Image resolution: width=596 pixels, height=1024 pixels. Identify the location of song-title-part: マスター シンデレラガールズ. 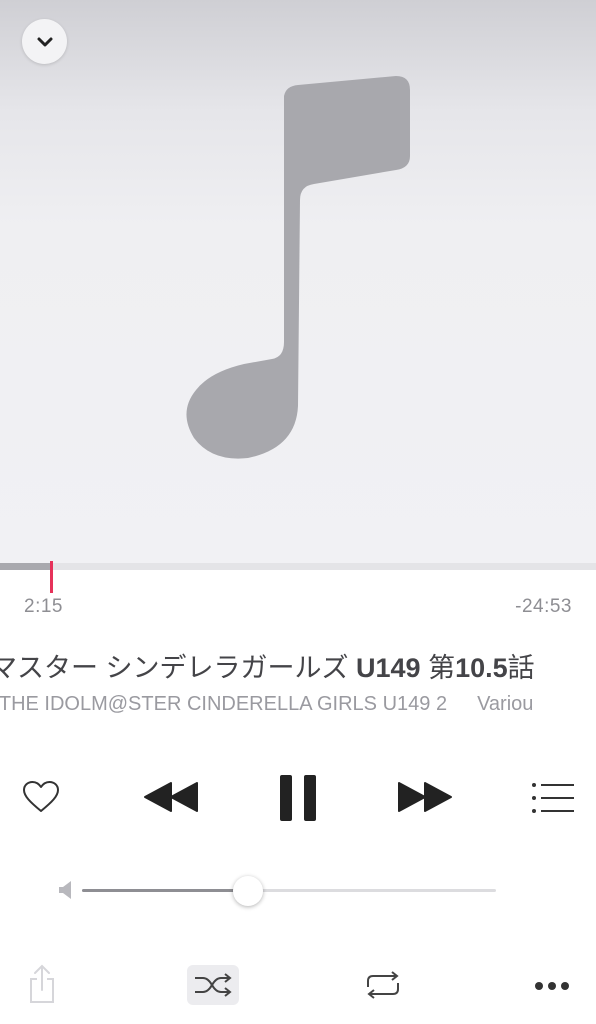
(178, 668).